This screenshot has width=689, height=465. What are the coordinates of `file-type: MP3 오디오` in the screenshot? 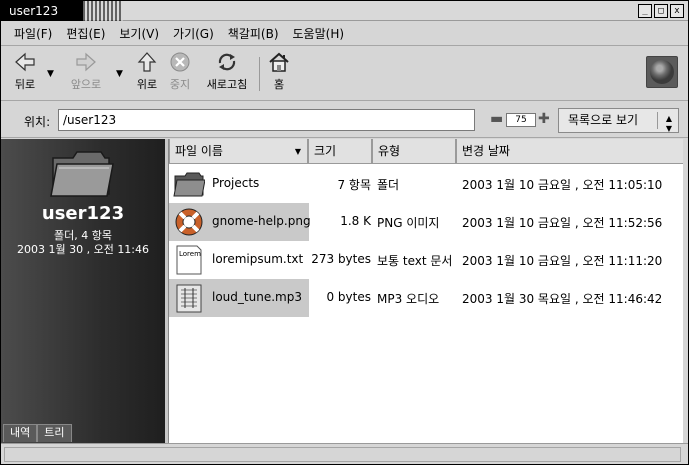 It's located at (408, 299).